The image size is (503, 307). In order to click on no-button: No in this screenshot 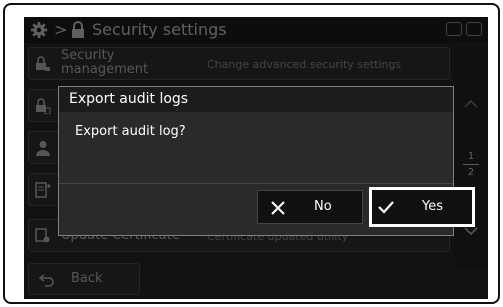, I will do `click(310, 207)`.